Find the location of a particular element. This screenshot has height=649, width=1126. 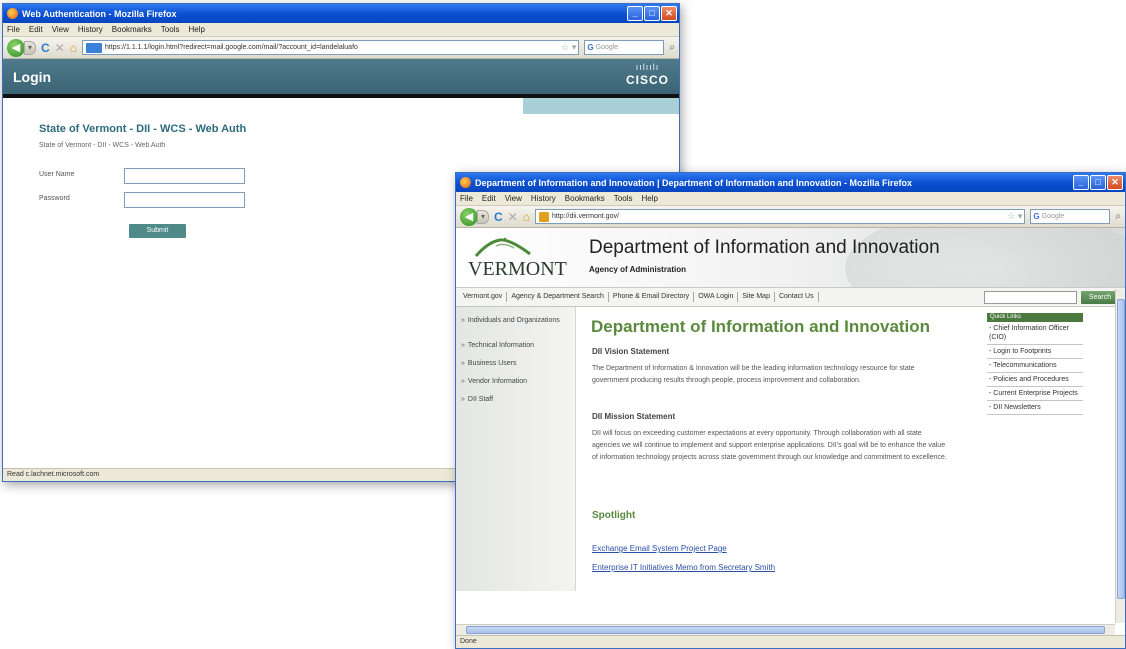

quick-link-item: - Login to Footprints is located at coordinates (1035, 352).